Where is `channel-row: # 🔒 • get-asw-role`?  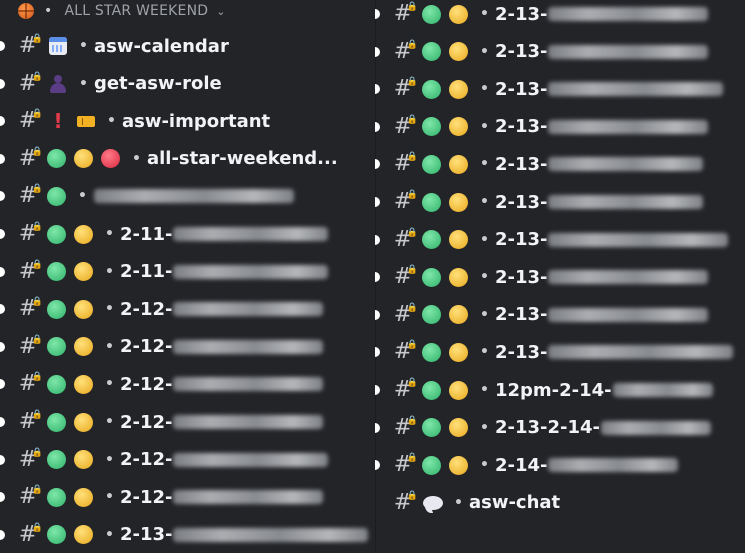
channel-row: # 🔒 • get-asw-role is located at coordinates (111, 84).